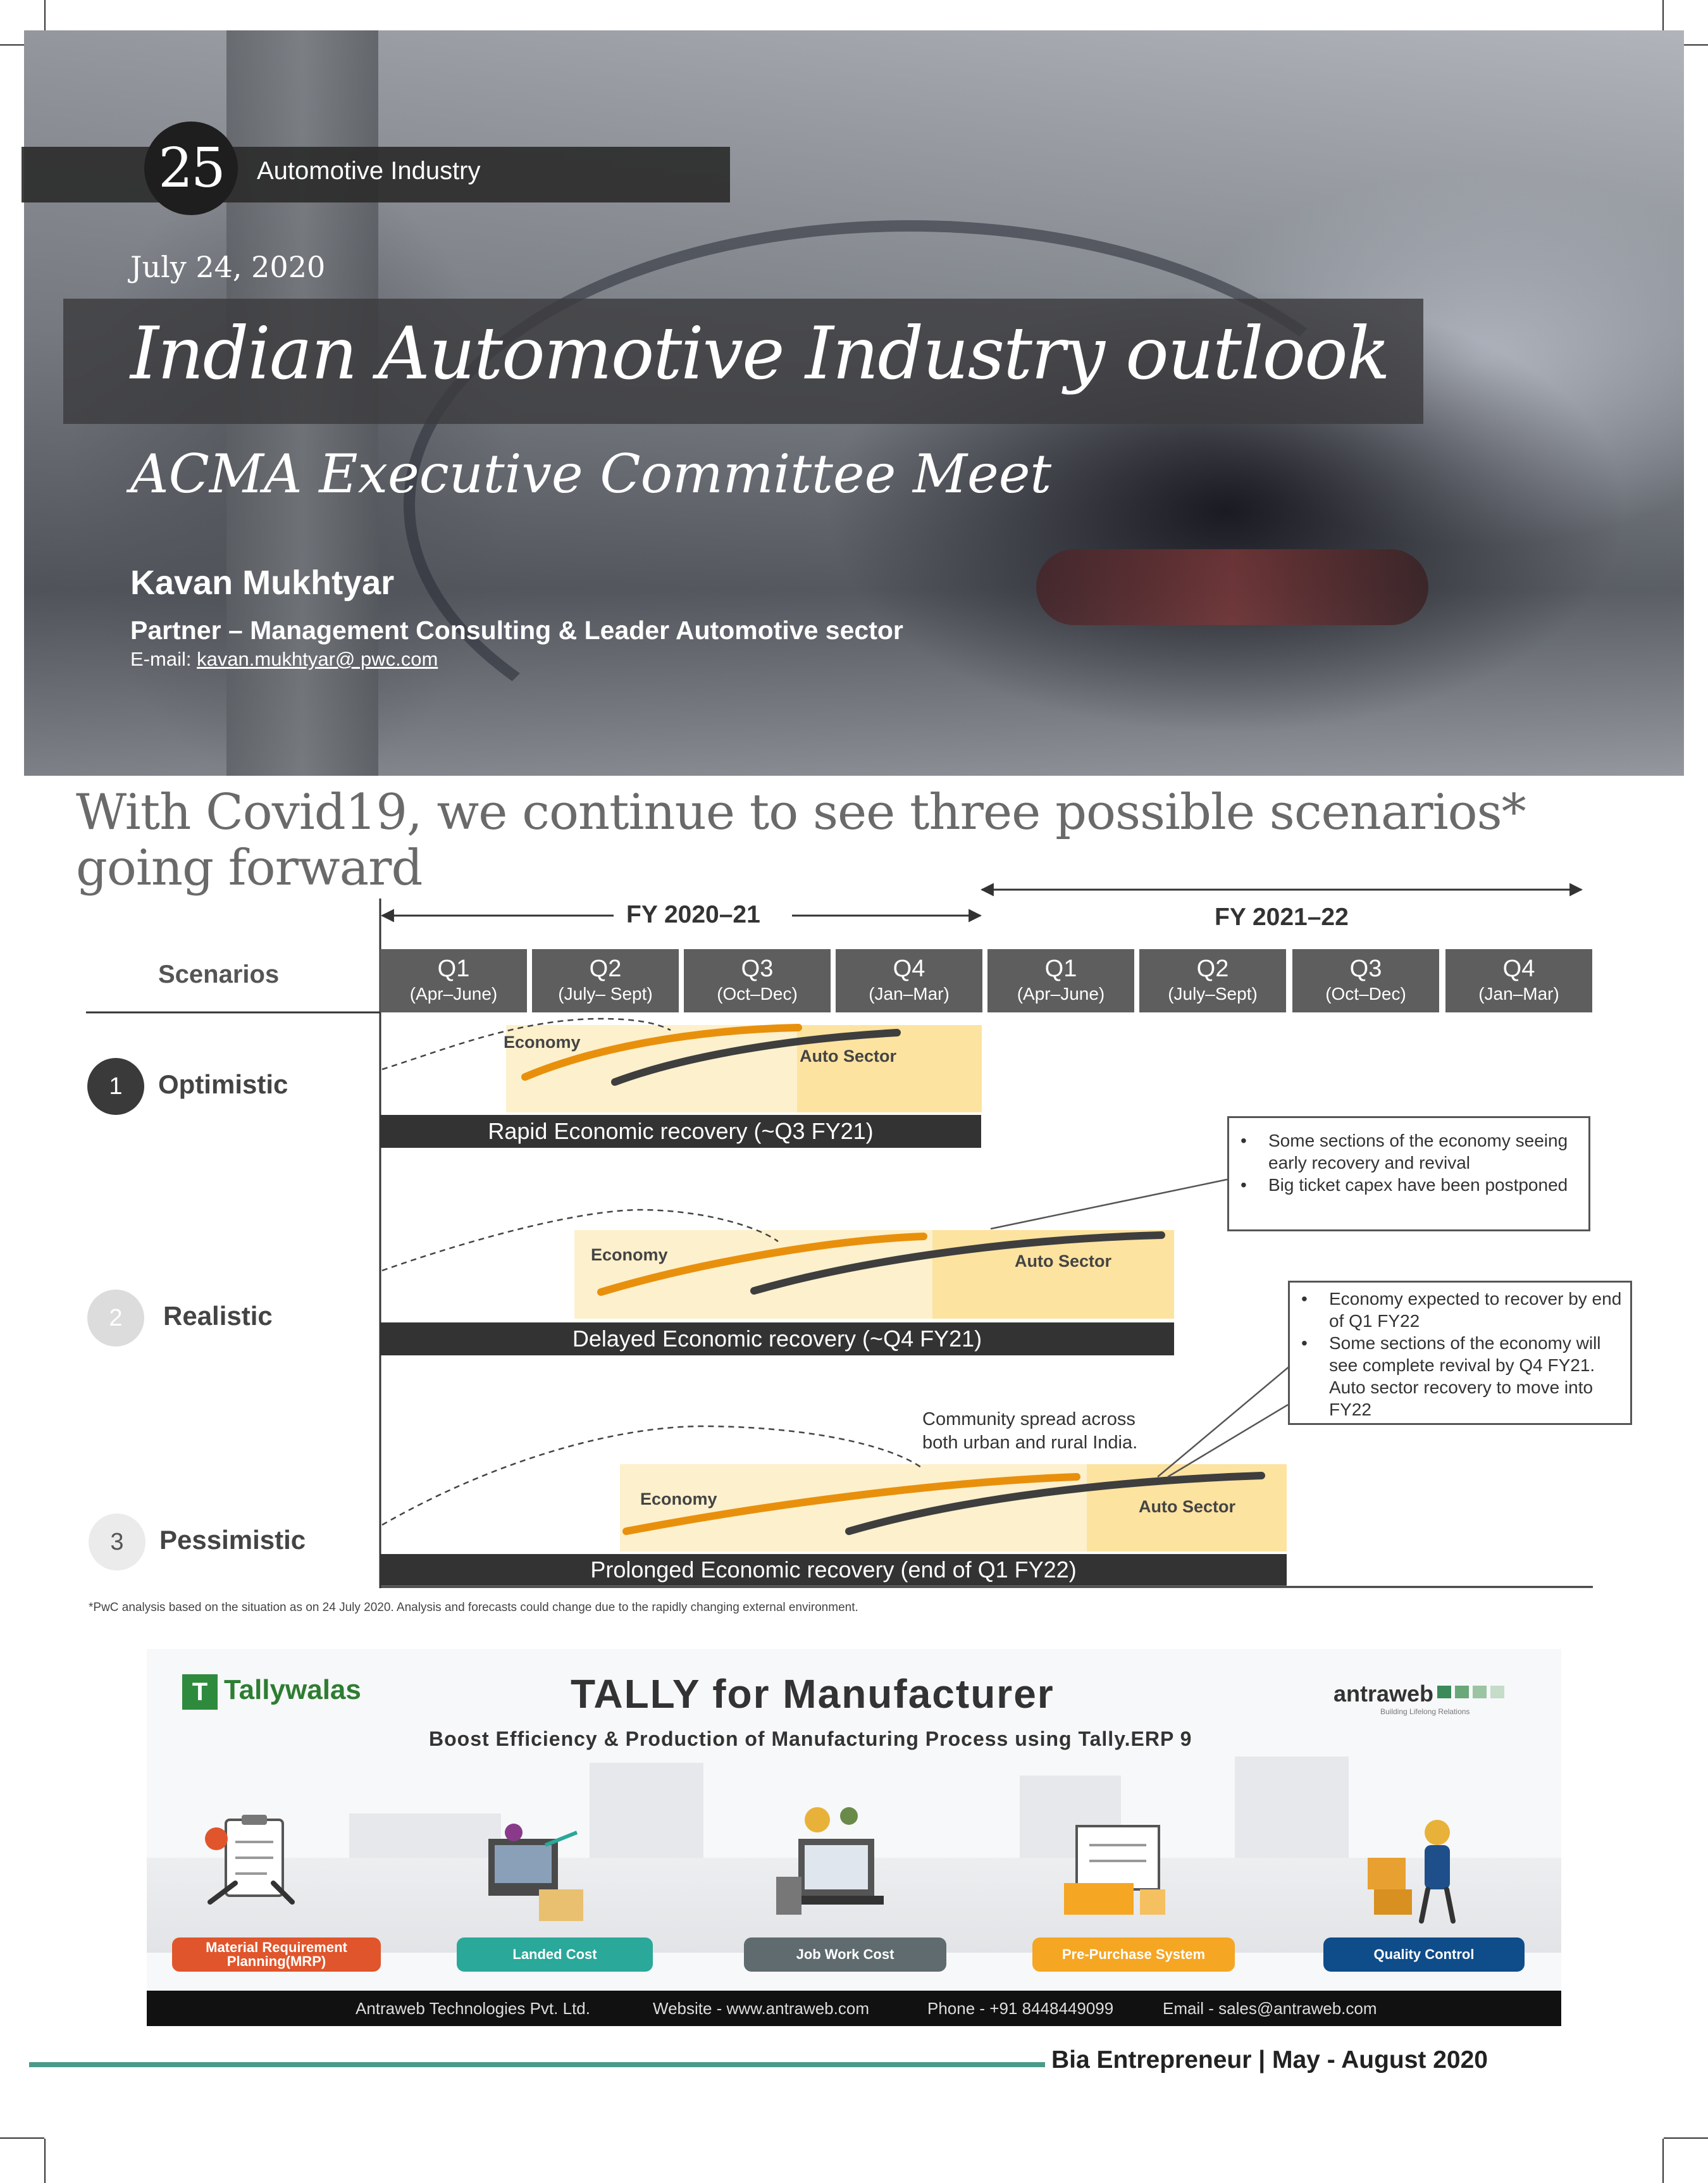  Describe the element at coordinates (115, 1318) in the screenshot. I see `scenario2-number: 2` at that location.